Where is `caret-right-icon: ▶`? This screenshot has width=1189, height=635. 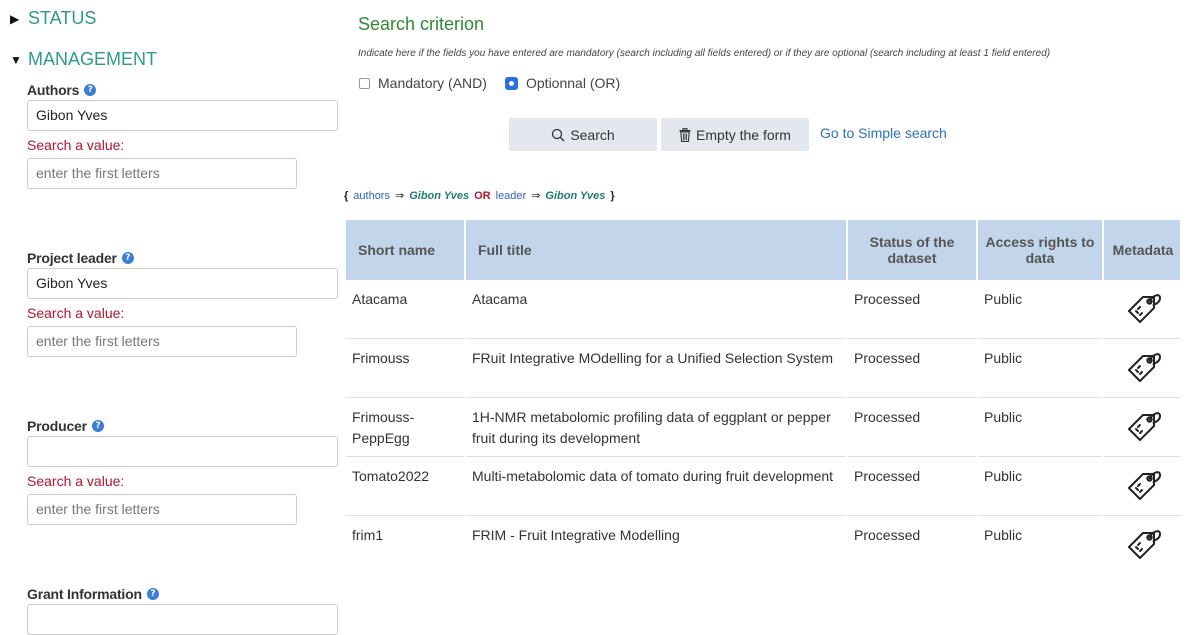 caret-right-icon: ▶ is located at coordinates (15, 18).